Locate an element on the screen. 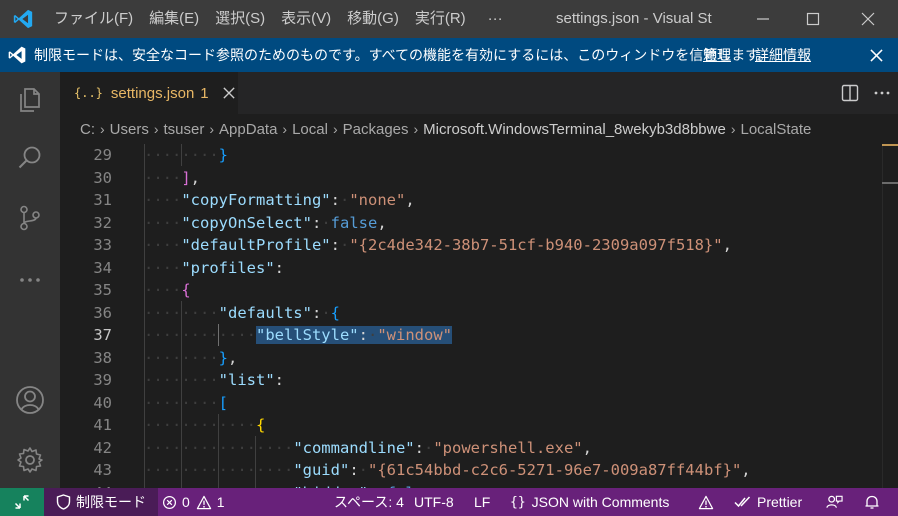 This screenshot has width=898, height=516. code-line: 29 ········} is located at coordinates (470, 155).